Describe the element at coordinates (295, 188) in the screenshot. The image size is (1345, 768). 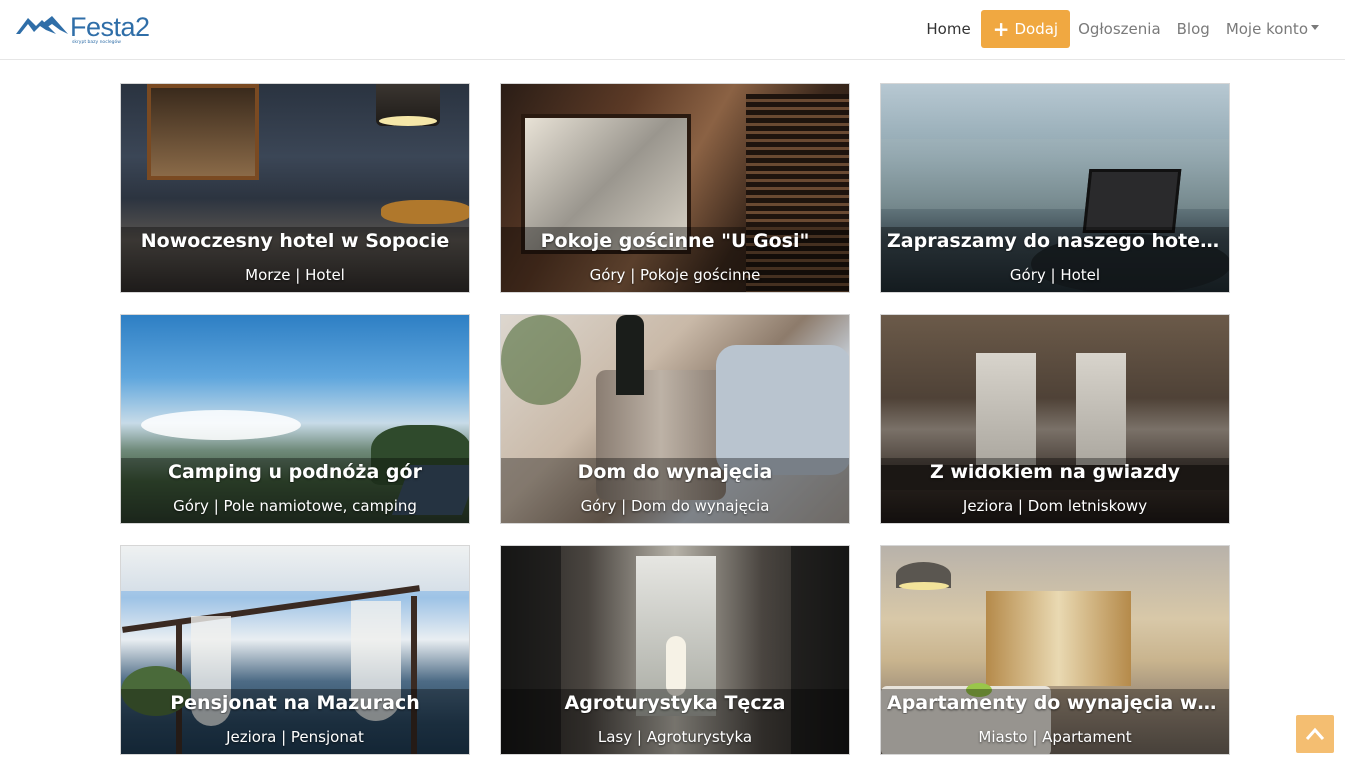
I see `listing-card: Nowoczesny hotel w Sopocie Morze | Hotel` at that location.